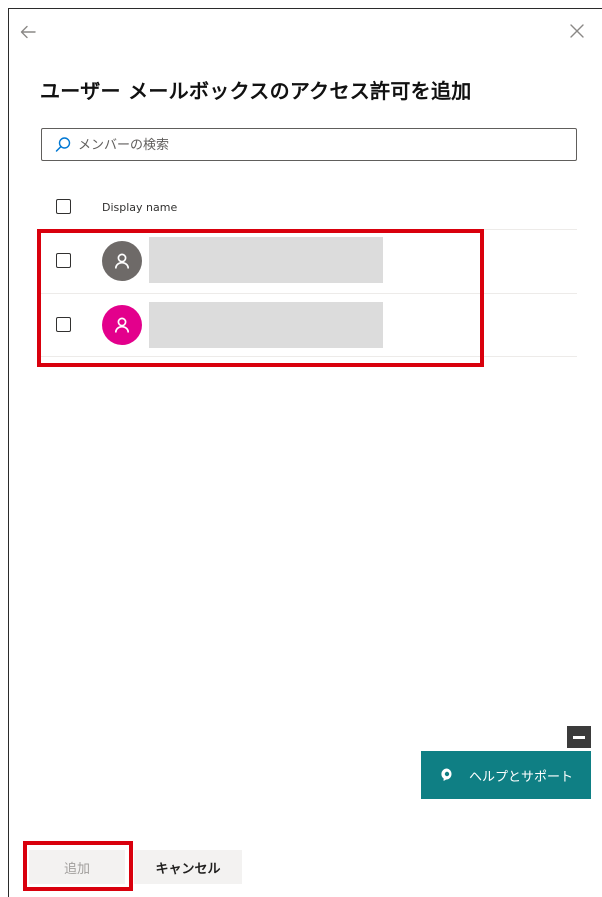 The height and width of the screenshot is (897, 602). I want to click on help-minimize-button, so click(579, 737).